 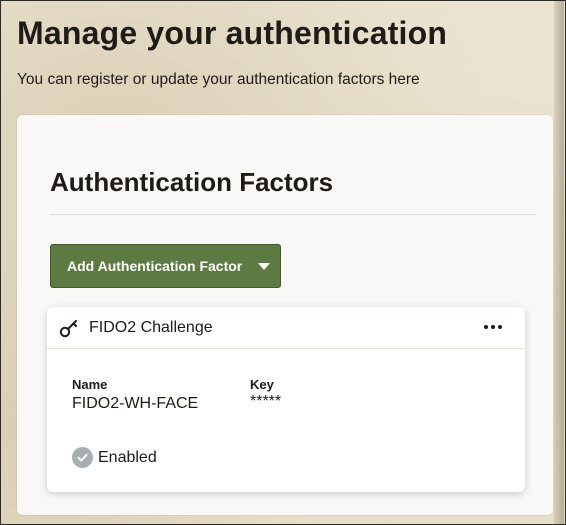 What do you see at coordinates (264, 266) in the screenshot?
I see `chevron-down-icon` at bounding box center [264, 266].